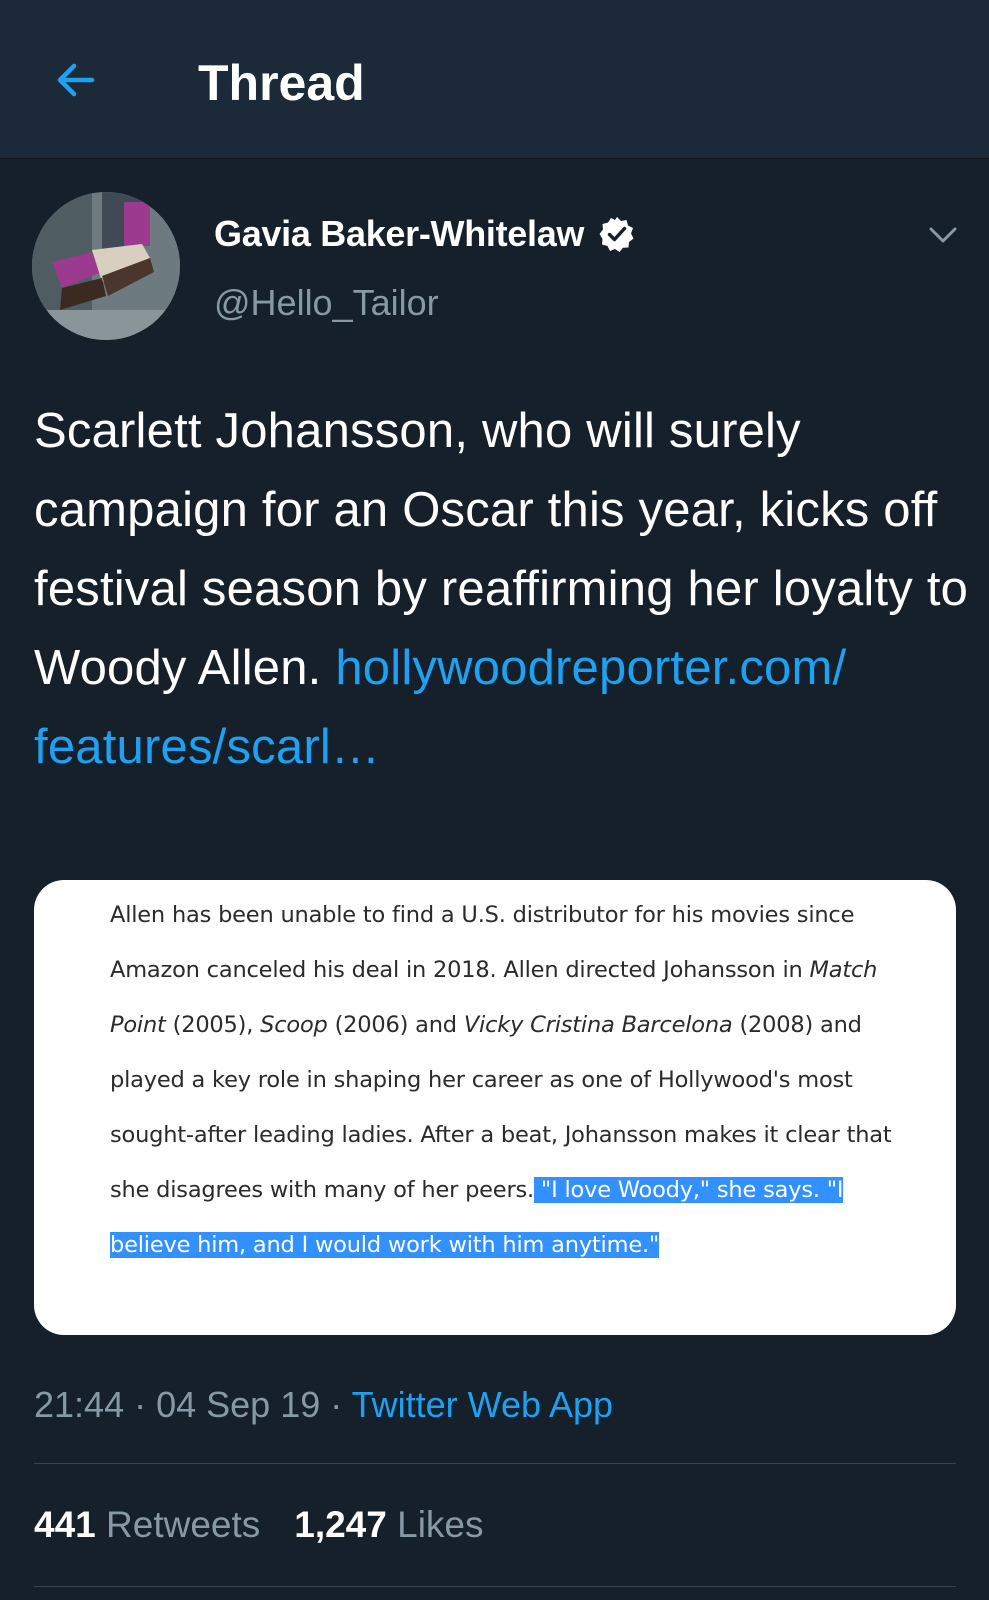  Describe the element at coordinates (213, 1025) in the screenshot. I see `excerpt-text-2: (2005),` at that location.